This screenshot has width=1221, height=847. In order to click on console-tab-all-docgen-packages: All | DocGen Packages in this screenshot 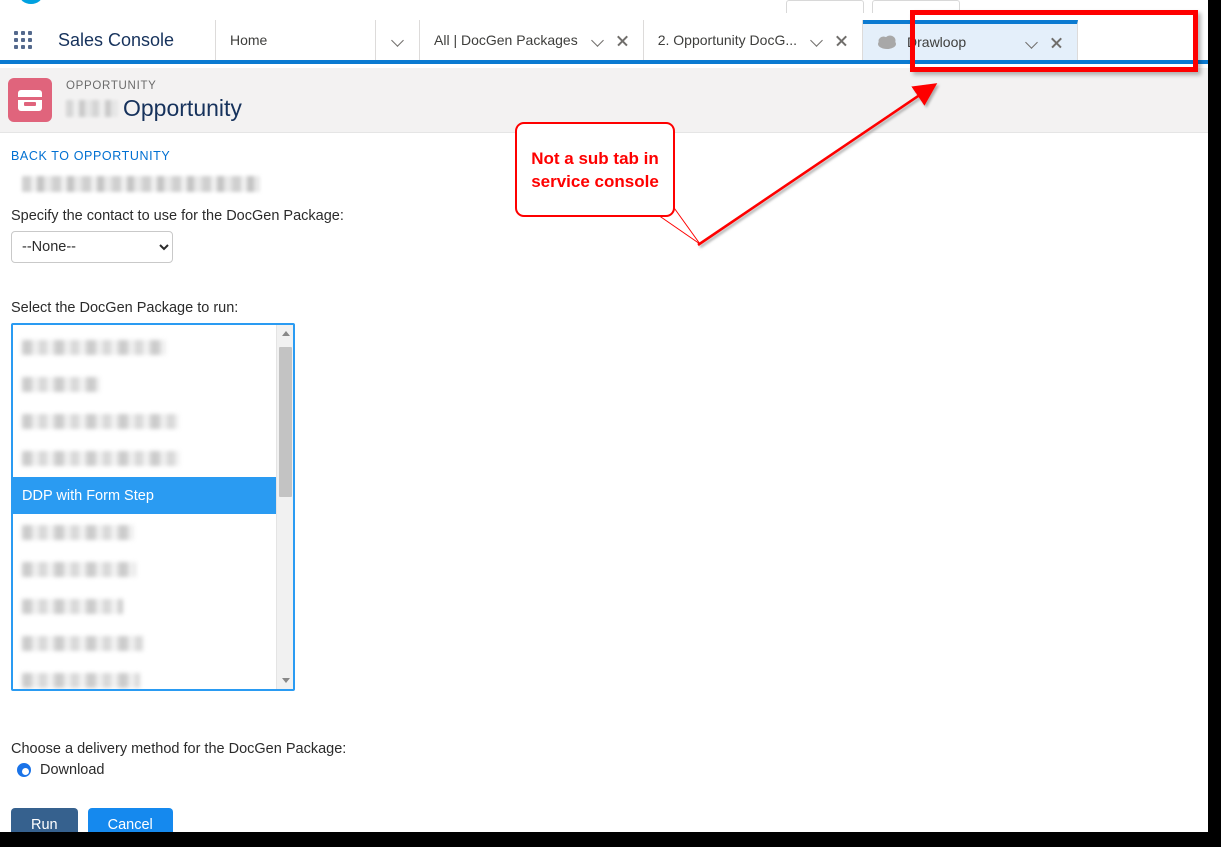, I will do `click(532, 40)`.